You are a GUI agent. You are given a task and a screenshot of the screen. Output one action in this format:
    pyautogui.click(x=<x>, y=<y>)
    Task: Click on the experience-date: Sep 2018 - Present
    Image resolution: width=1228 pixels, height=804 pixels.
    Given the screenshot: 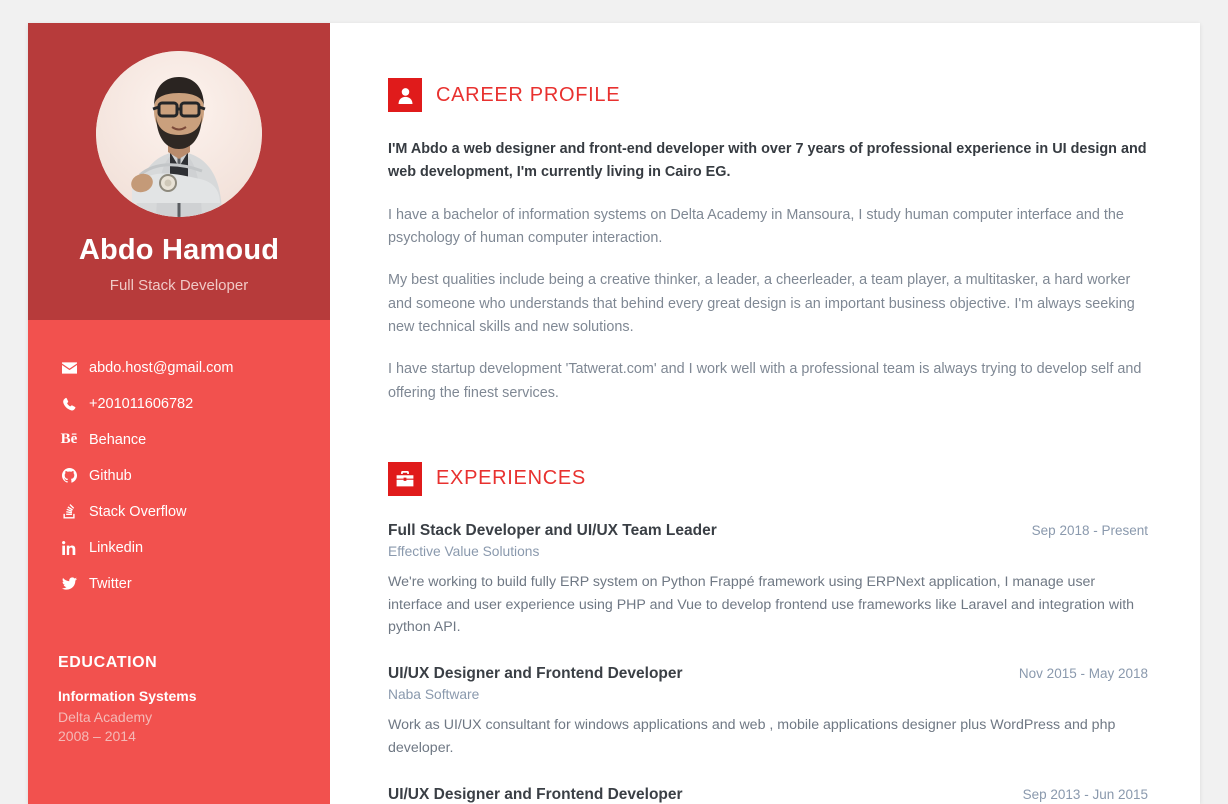 What is the action you would take?
    pyautogui.click(x=1089, y=530)
    